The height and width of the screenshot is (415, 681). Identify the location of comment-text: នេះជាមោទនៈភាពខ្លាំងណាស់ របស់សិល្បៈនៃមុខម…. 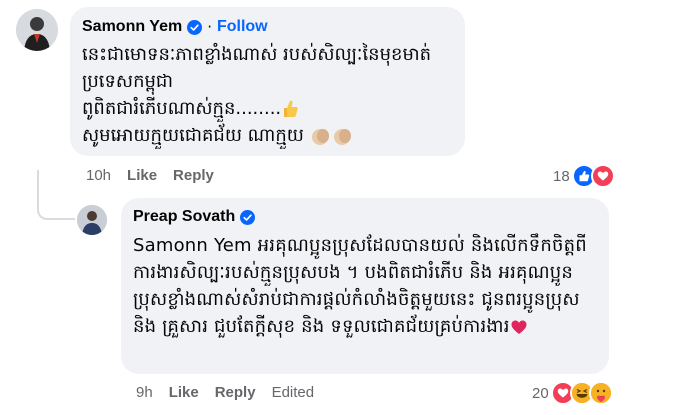
(267, 95).